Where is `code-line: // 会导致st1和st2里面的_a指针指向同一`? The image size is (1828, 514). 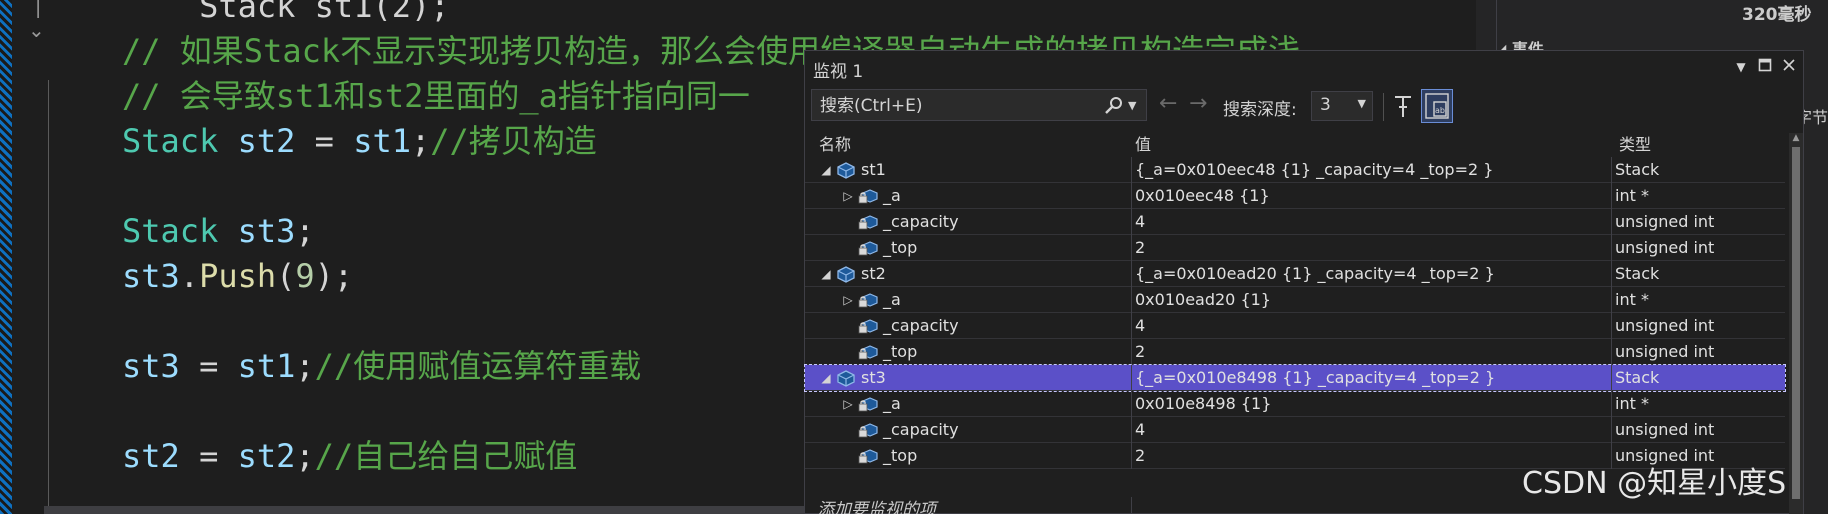
code-line: // 会导致st1和st2里面的_a指针指向同一 is located at coordinates (436, 96).